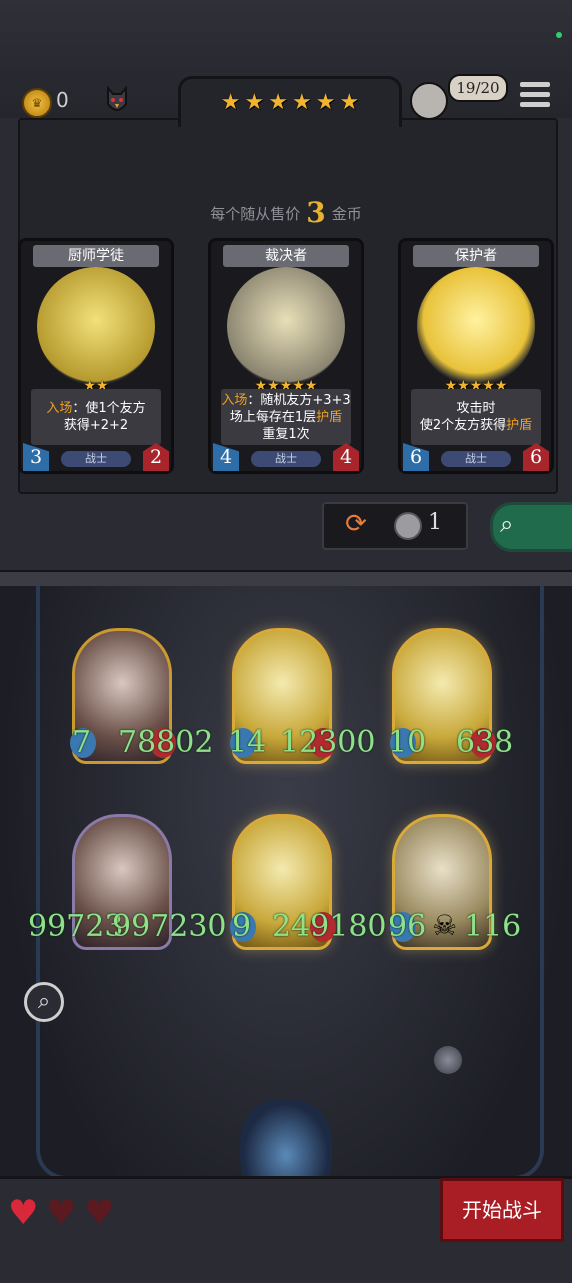 This screenshot has width=572, height=1283. What do you see at coordinates (44, 1002) in the screenshot?
I see `inspect-magnifier-icon: ⌕` at bounding box center [44, 1002].